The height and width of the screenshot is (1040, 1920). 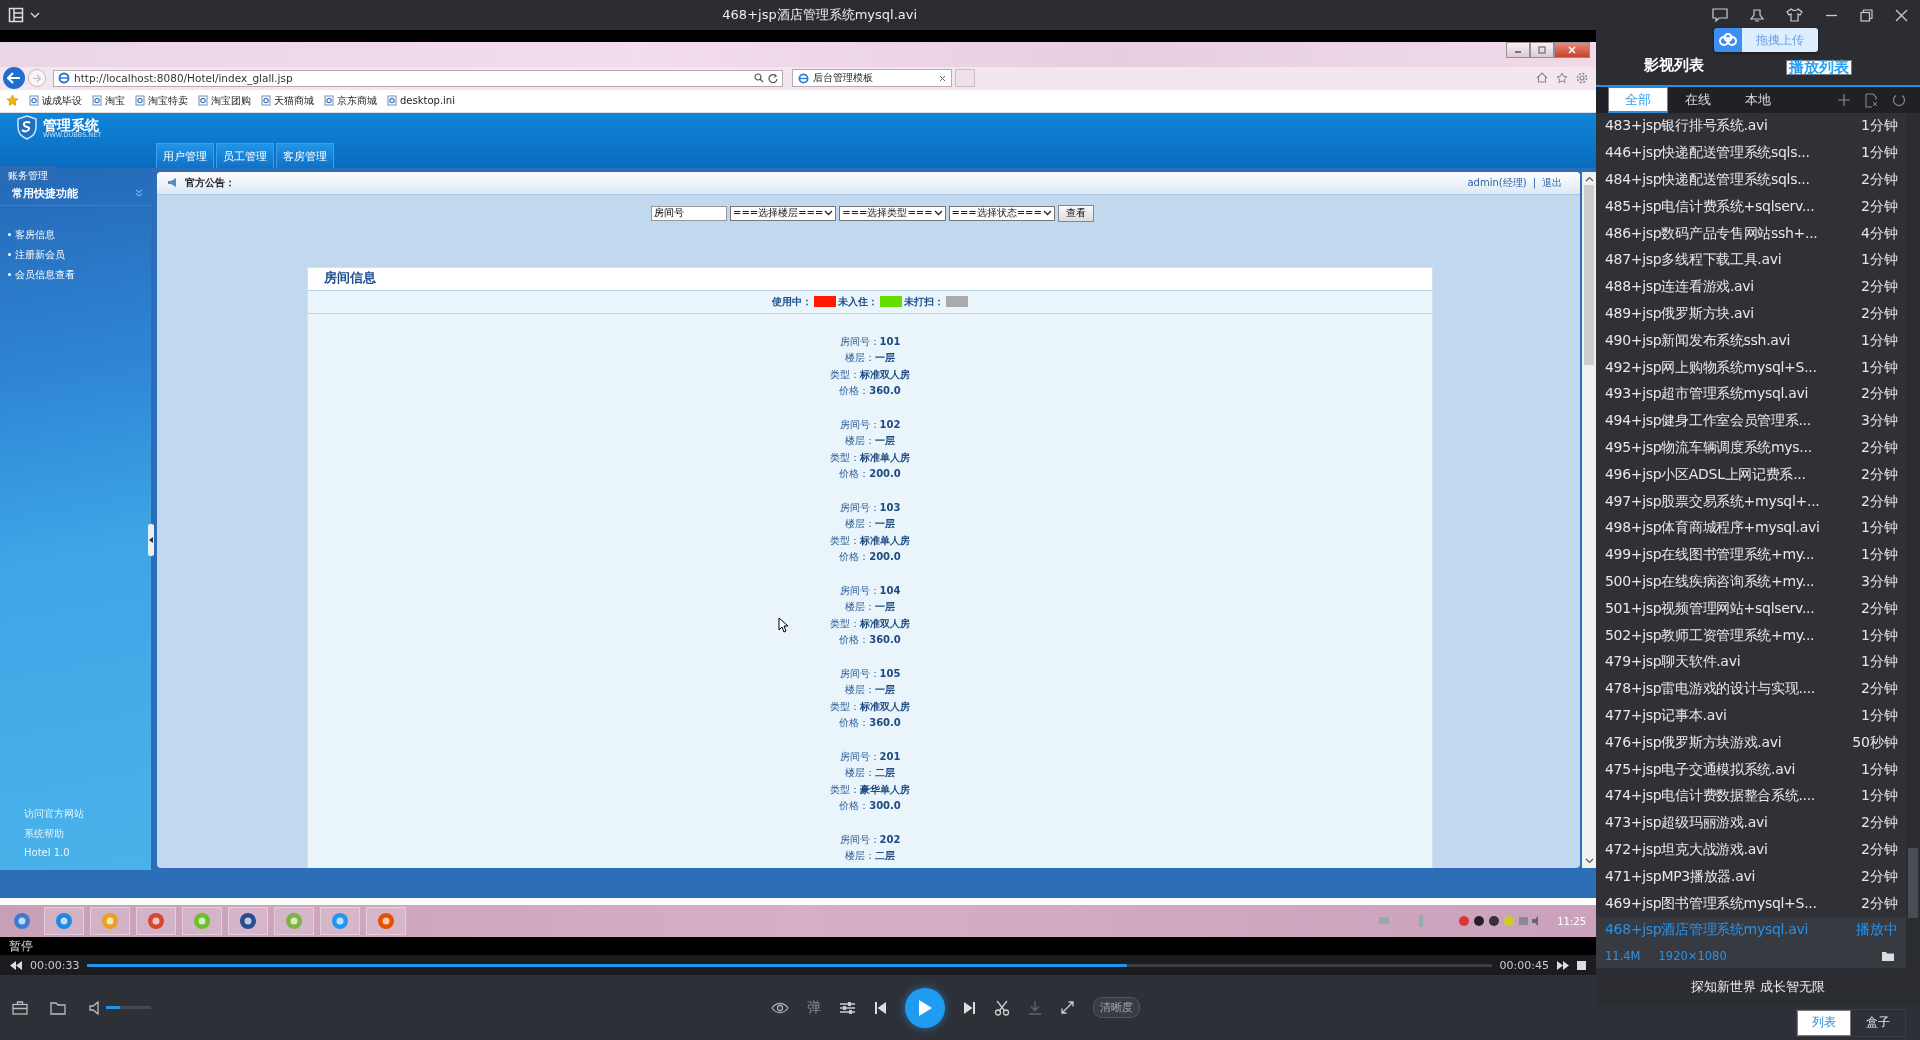 I want to click on sidebar-group-header: 常用快捷功能, so click(x=75, y=194).